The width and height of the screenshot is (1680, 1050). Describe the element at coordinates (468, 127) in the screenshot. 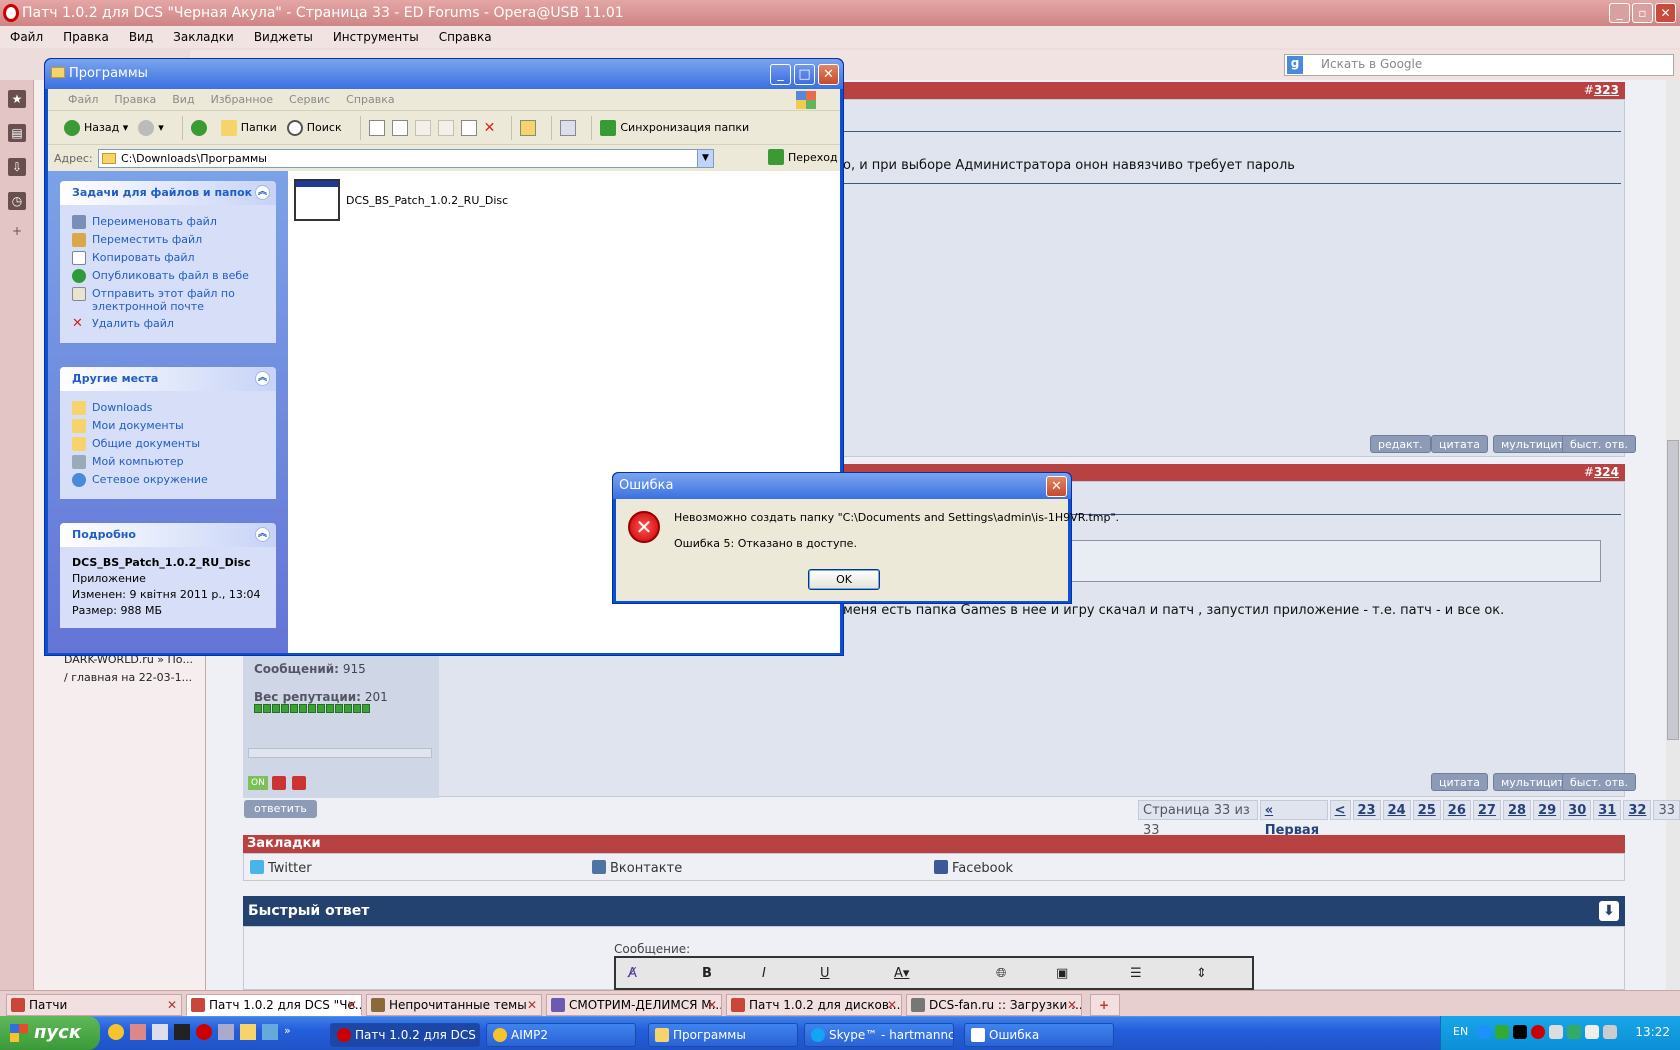

I see `paste-icon` at that location.